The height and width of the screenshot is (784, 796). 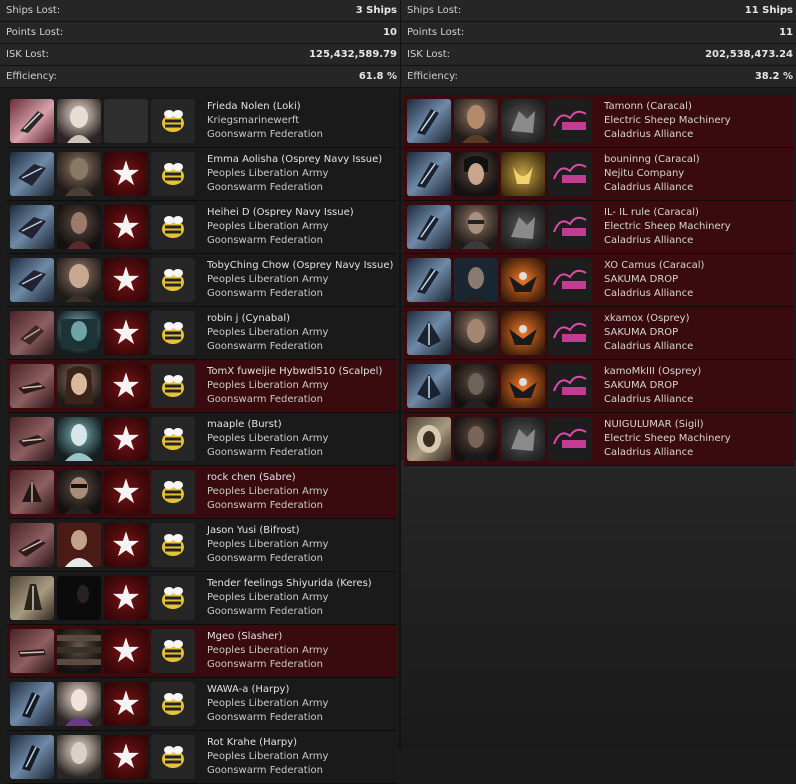 I want to click on pilot-name: Tender feelings Shiyurida (Keres), so click(x=289, y=584).